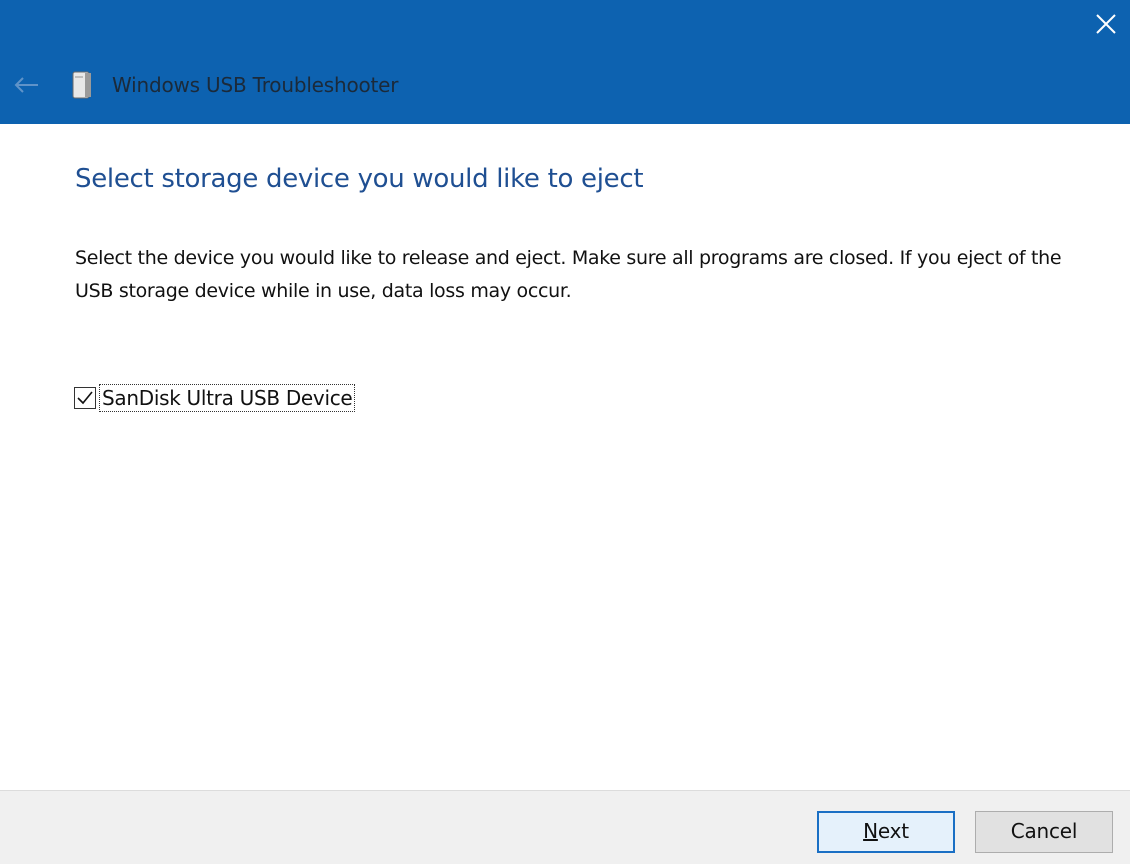 This screenshot has width=1130, height=864. What do you see at coordinates (83, 85) in the screenshot?
I see `usb-drive-icon` at bounding box center [83, 85].